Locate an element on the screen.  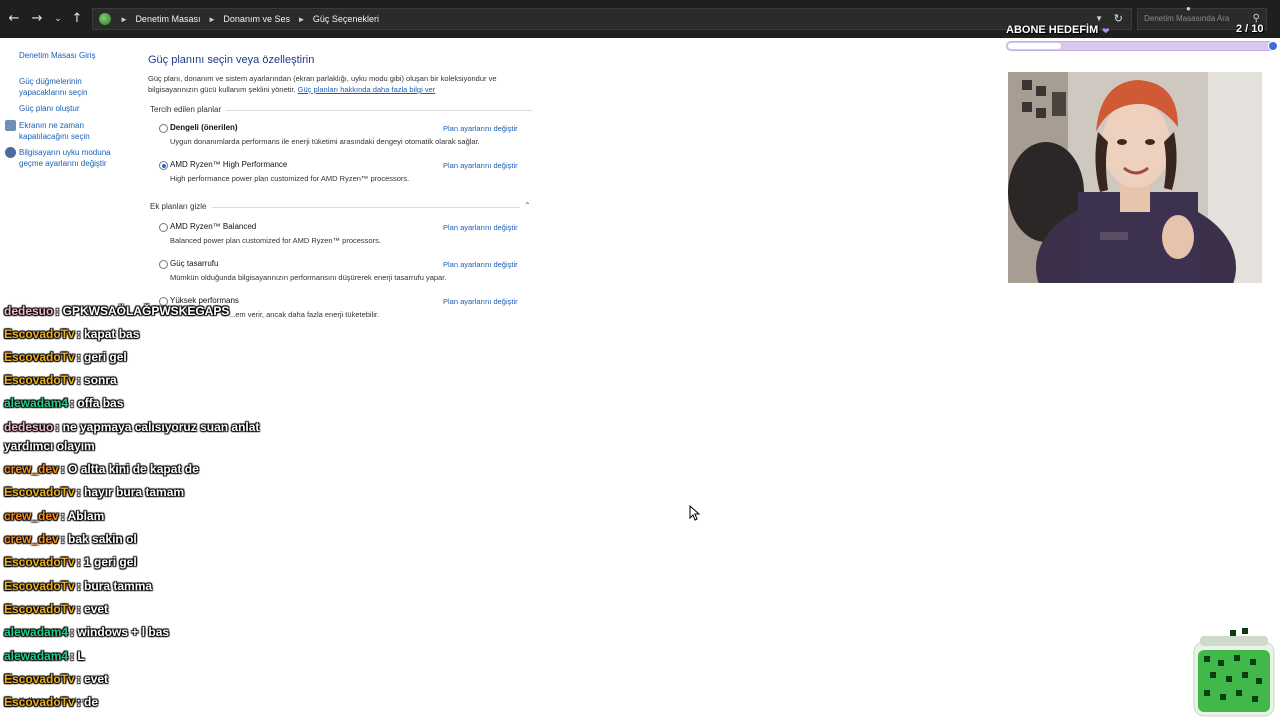
chat-text: : windows + l bas is located at coordinates (120, 632).